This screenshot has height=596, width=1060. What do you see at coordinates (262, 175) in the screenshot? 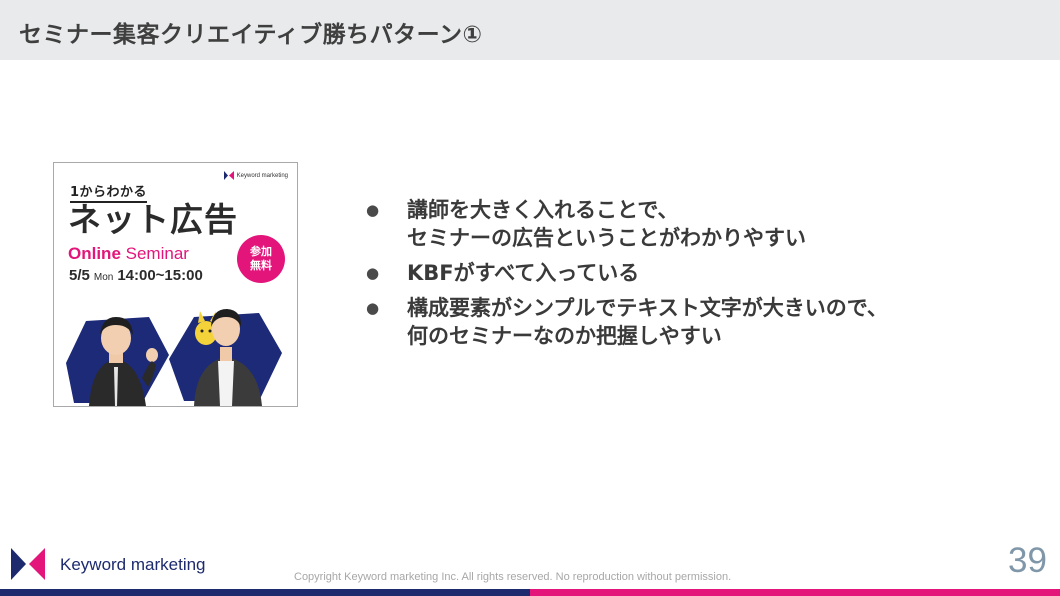
I see `banner-logo-text: Keyword marketing` at bounding box center [262, 175].